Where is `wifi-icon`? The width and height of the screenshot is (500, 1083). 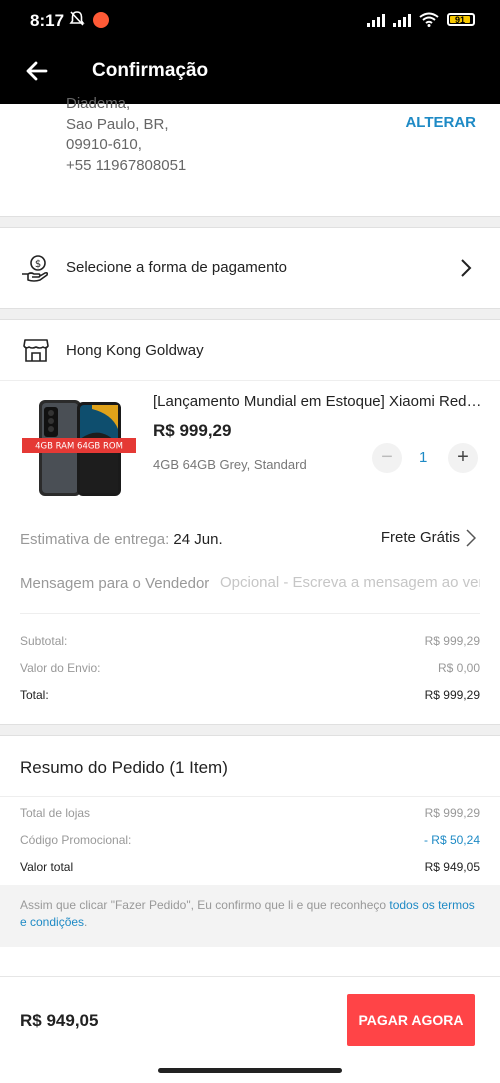 wifi-icon is located at coordinates (429, 19).